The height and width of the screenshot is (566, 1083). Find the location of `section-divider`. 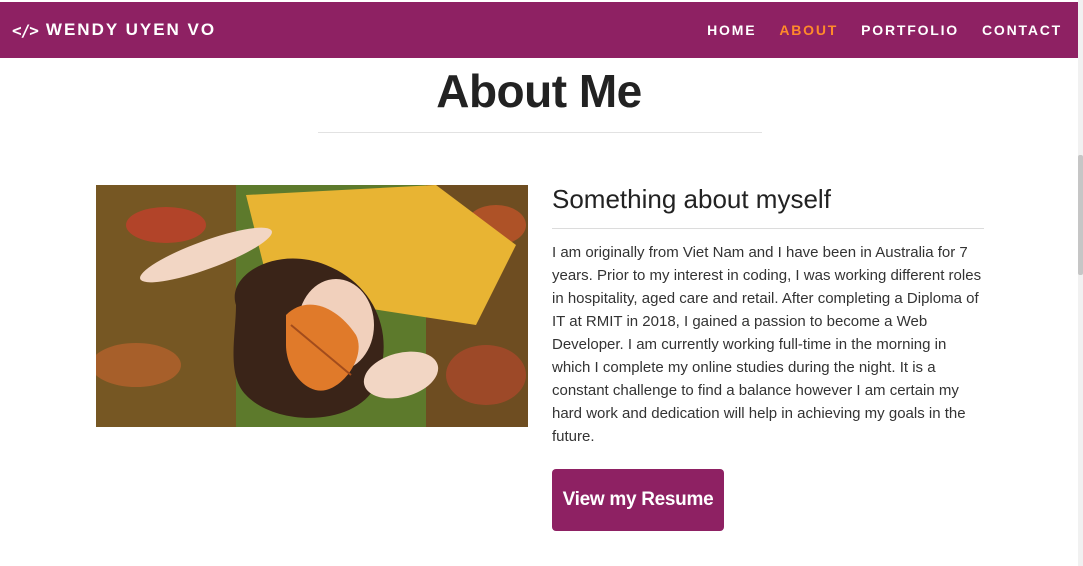

section-divider is located at coordinates (768, 228).